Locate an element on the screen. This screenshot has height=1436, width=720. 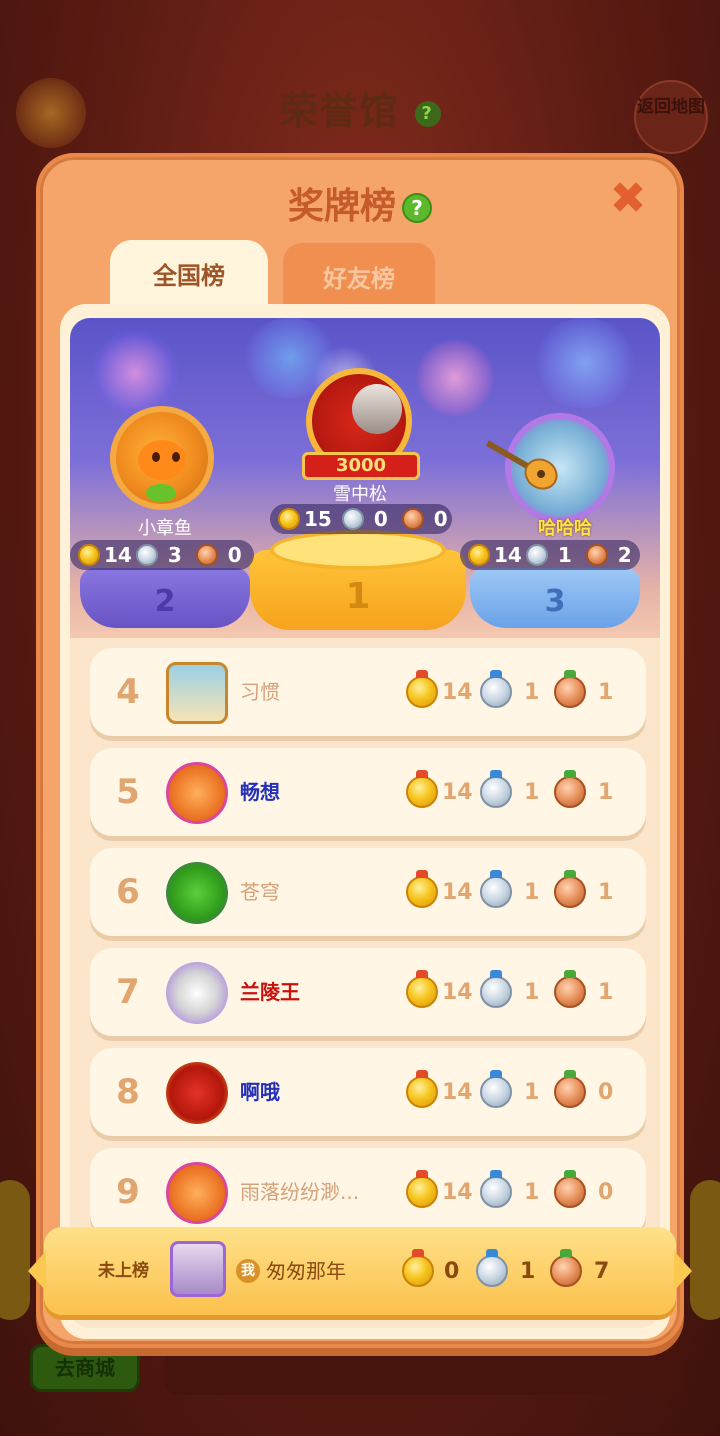
player-name: 习惯 is located at coordinates (260, 692).